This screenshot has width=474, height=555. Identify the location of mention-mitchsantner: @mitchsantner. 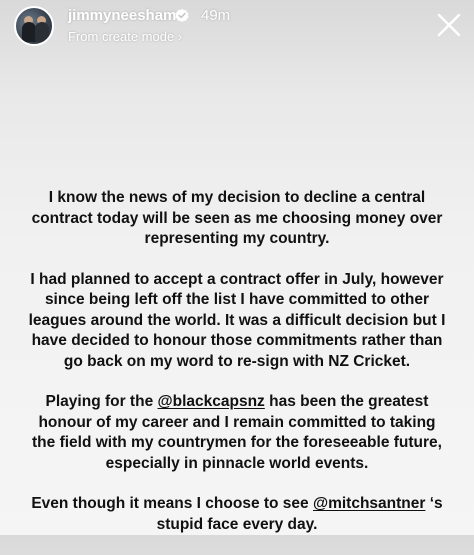
(369, 503).